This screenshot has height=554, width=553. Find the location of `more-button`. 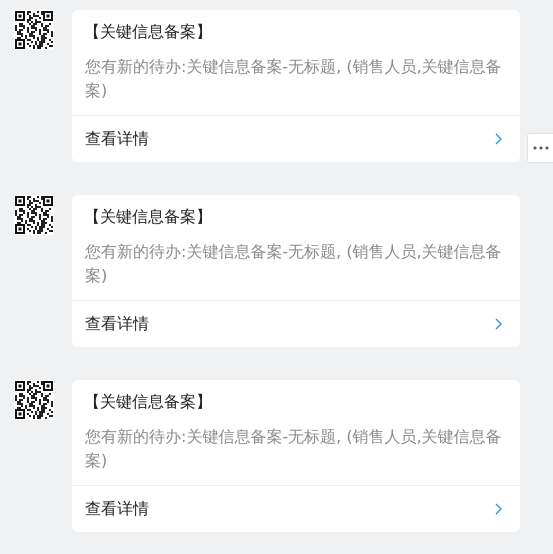

more-button is located at coordinates (540, 148).